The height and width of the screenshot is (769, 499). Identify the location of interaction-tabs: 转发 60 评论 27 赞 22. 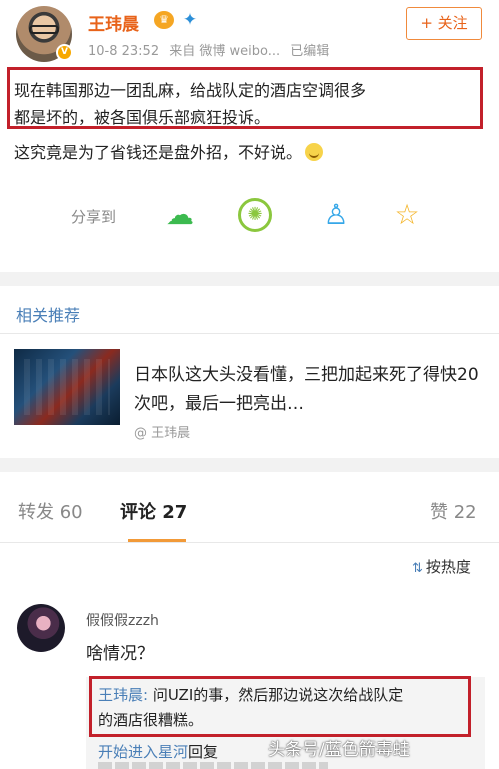
(249, 507).